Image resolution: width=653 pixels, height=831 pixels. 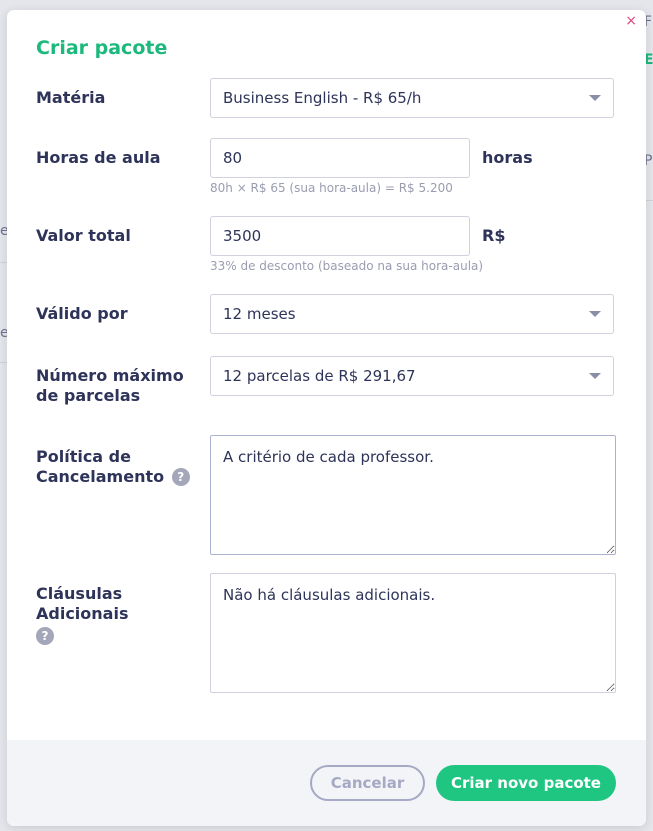 I want to click on cancel-button: Cancelar, so click(x=367, y=783).